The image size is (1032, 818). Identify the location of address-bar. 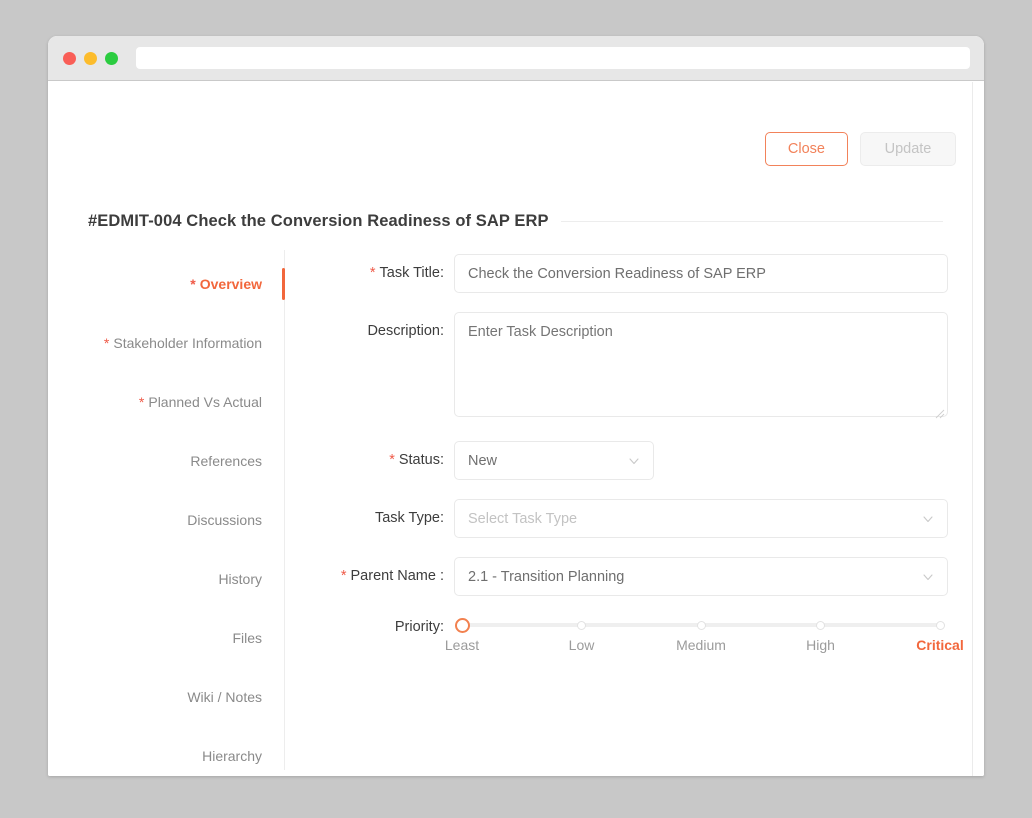
(553, 58).